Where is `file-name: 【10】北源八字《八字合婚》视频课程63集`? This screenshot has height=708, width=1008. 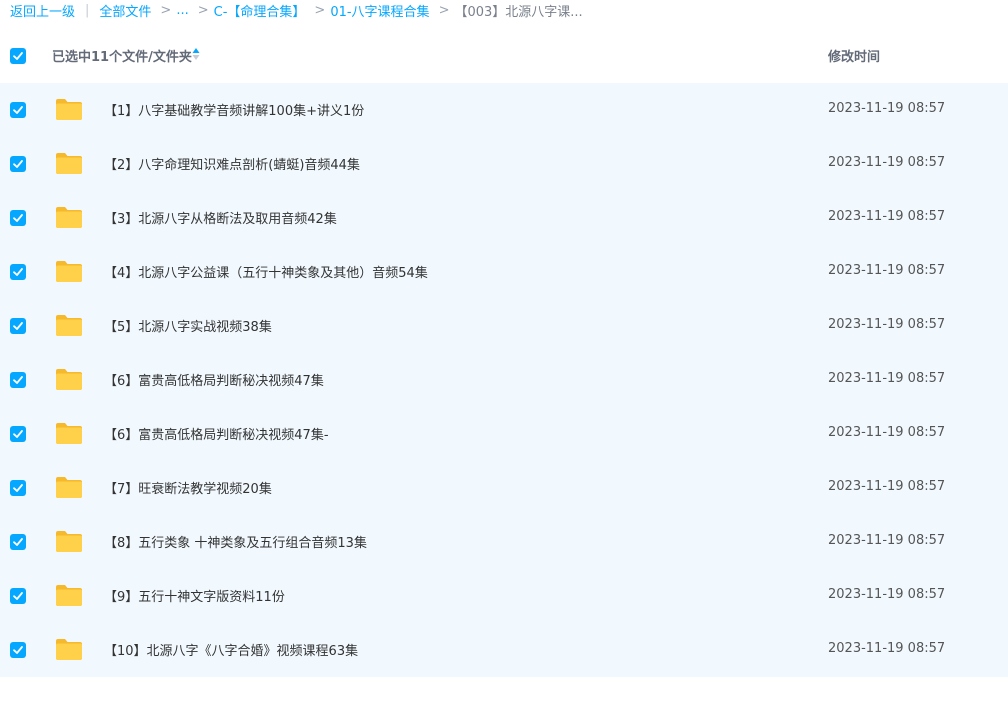 file-name: 【10】北源八字《八字合婚》视频课程63集 is located at coordinates (231, 649).